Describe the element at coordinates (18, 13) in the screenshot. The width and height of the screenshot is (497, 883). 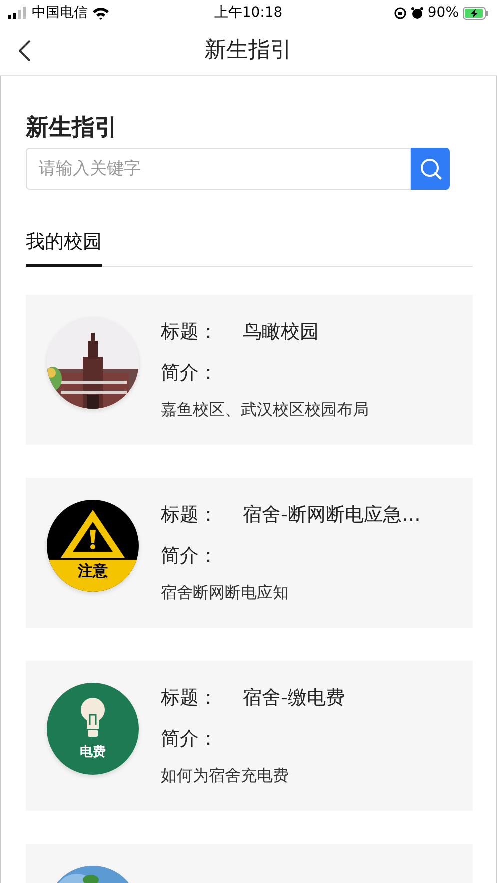
I see `signal-icon` at that location.